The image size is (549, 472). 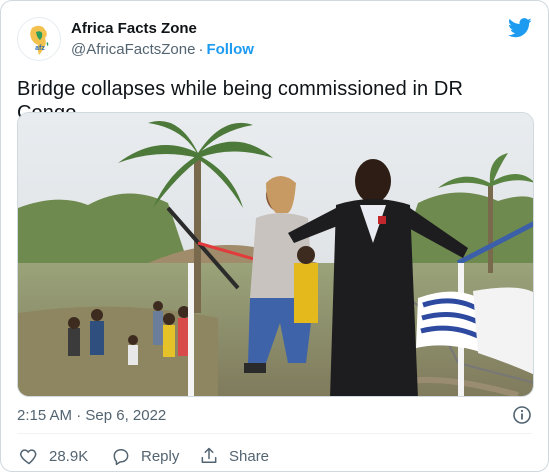 I want to click on info-icon, so click(x=522, y=415).